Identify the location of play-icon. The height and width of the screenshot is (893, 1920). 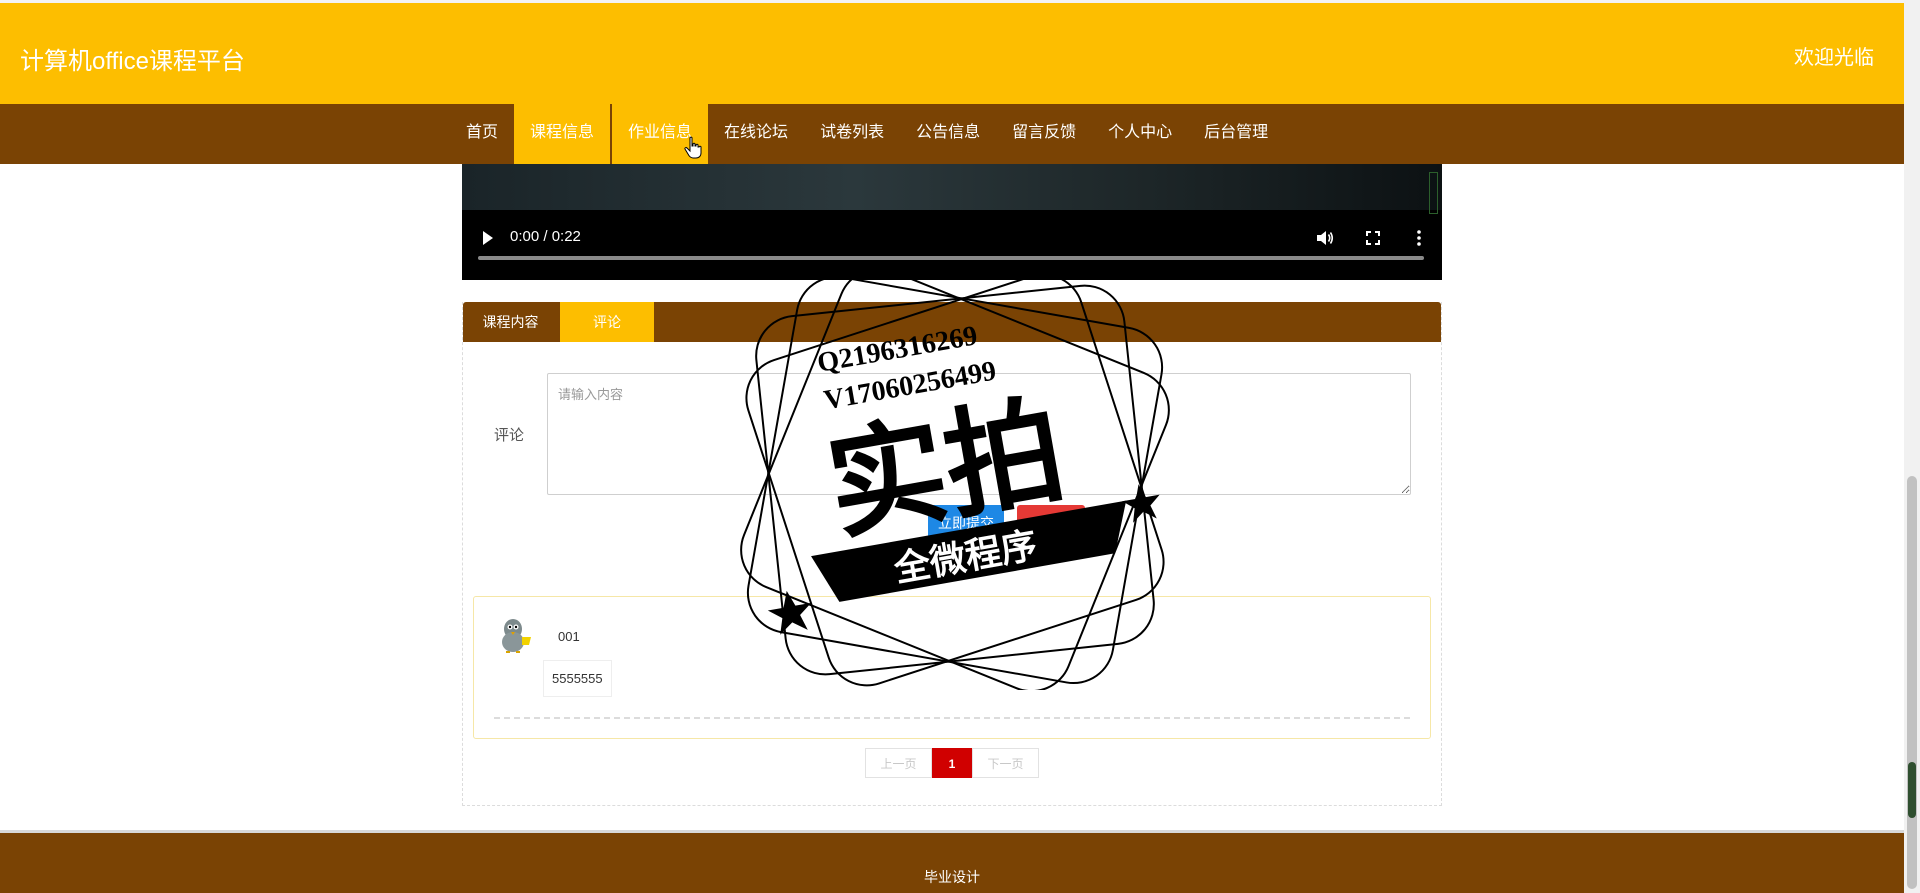
(488, 238).